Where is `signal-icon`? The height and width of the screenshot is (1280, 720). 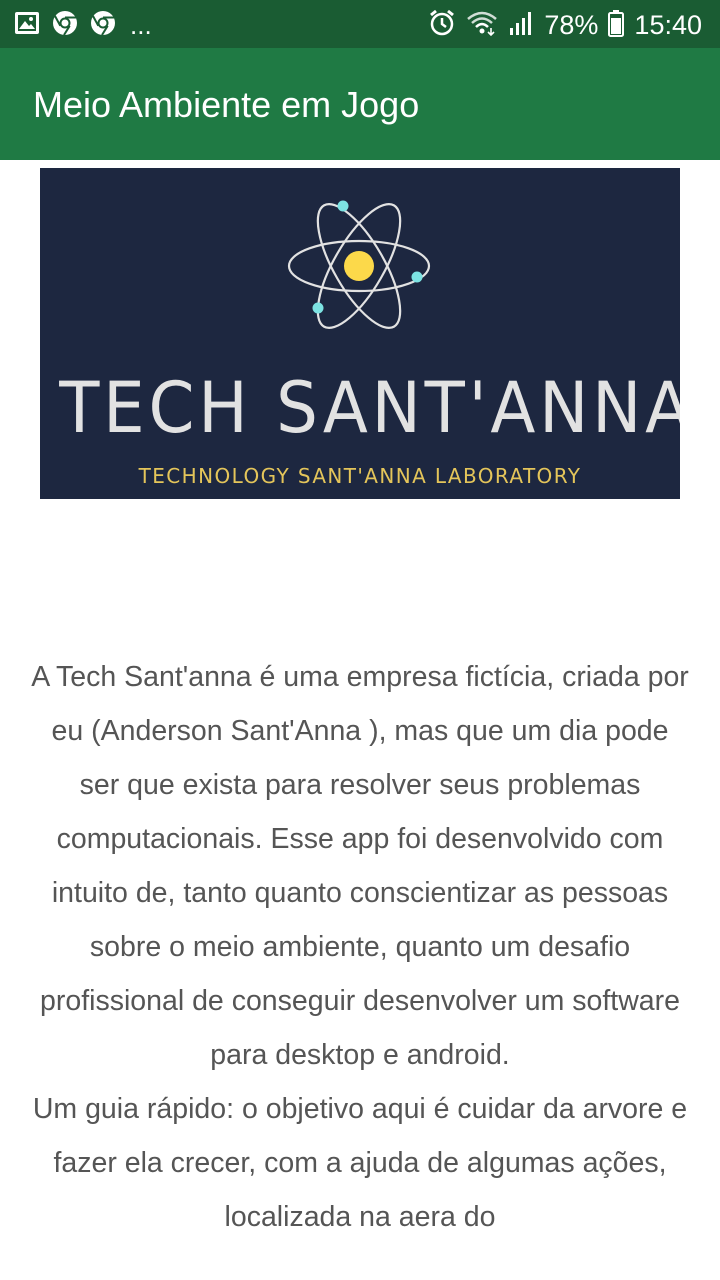
signal-icon is located at coordinates (521, 25).